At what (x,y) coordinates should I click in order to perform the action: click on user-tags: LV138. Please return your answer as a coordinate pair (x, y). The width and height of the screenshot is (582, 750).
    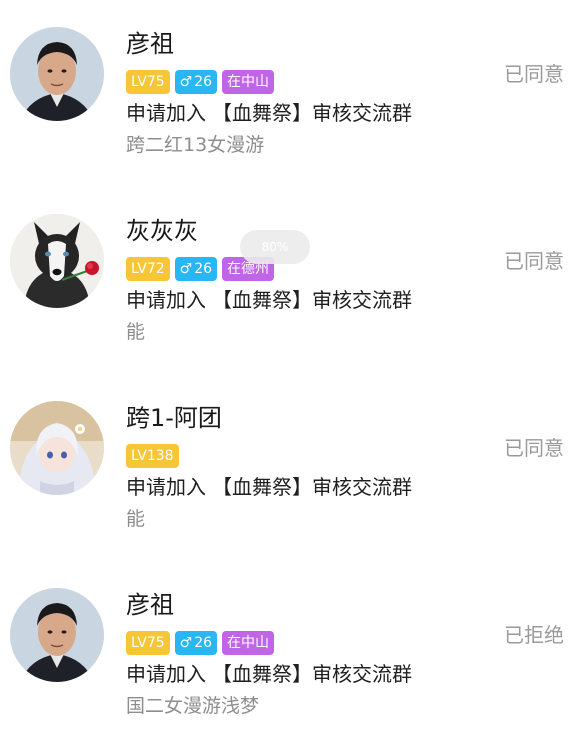
    Looking at the image, I should click on (152, 456).